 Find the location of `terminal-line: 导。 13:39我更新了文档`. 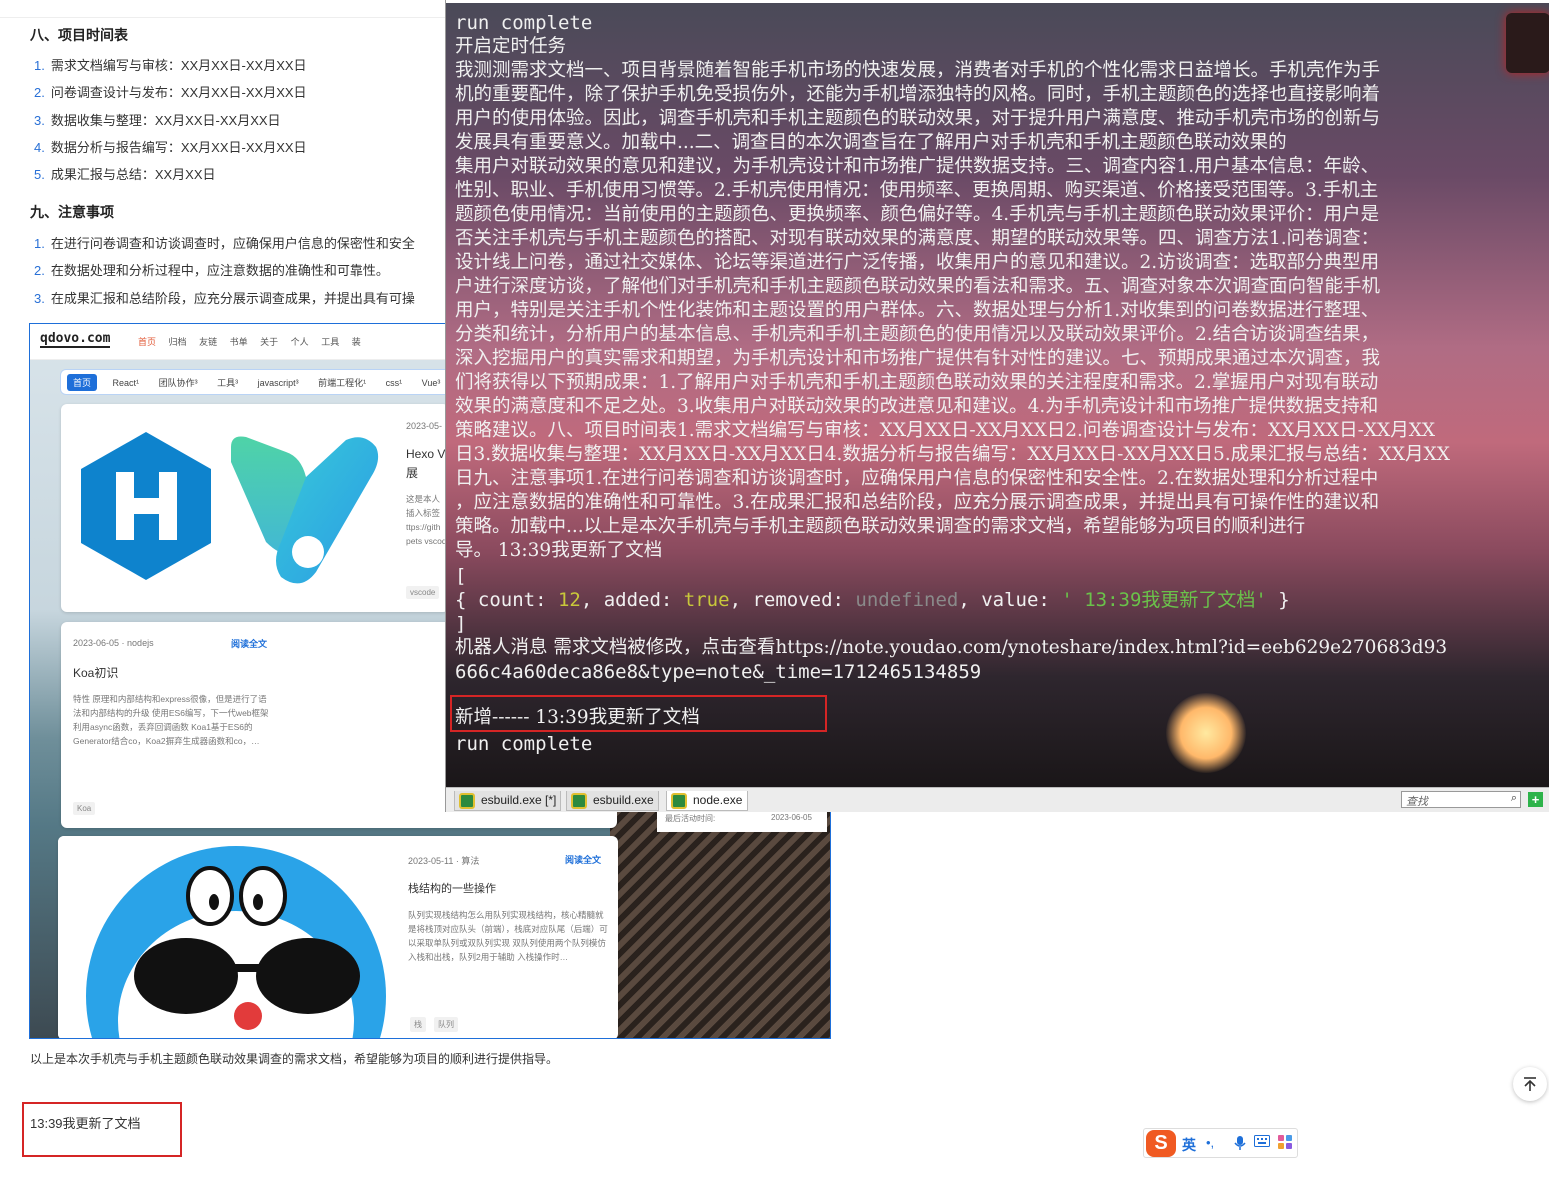

terminal-line: 导。 13:39我更新了文档 is located at coordinates (559, 550).